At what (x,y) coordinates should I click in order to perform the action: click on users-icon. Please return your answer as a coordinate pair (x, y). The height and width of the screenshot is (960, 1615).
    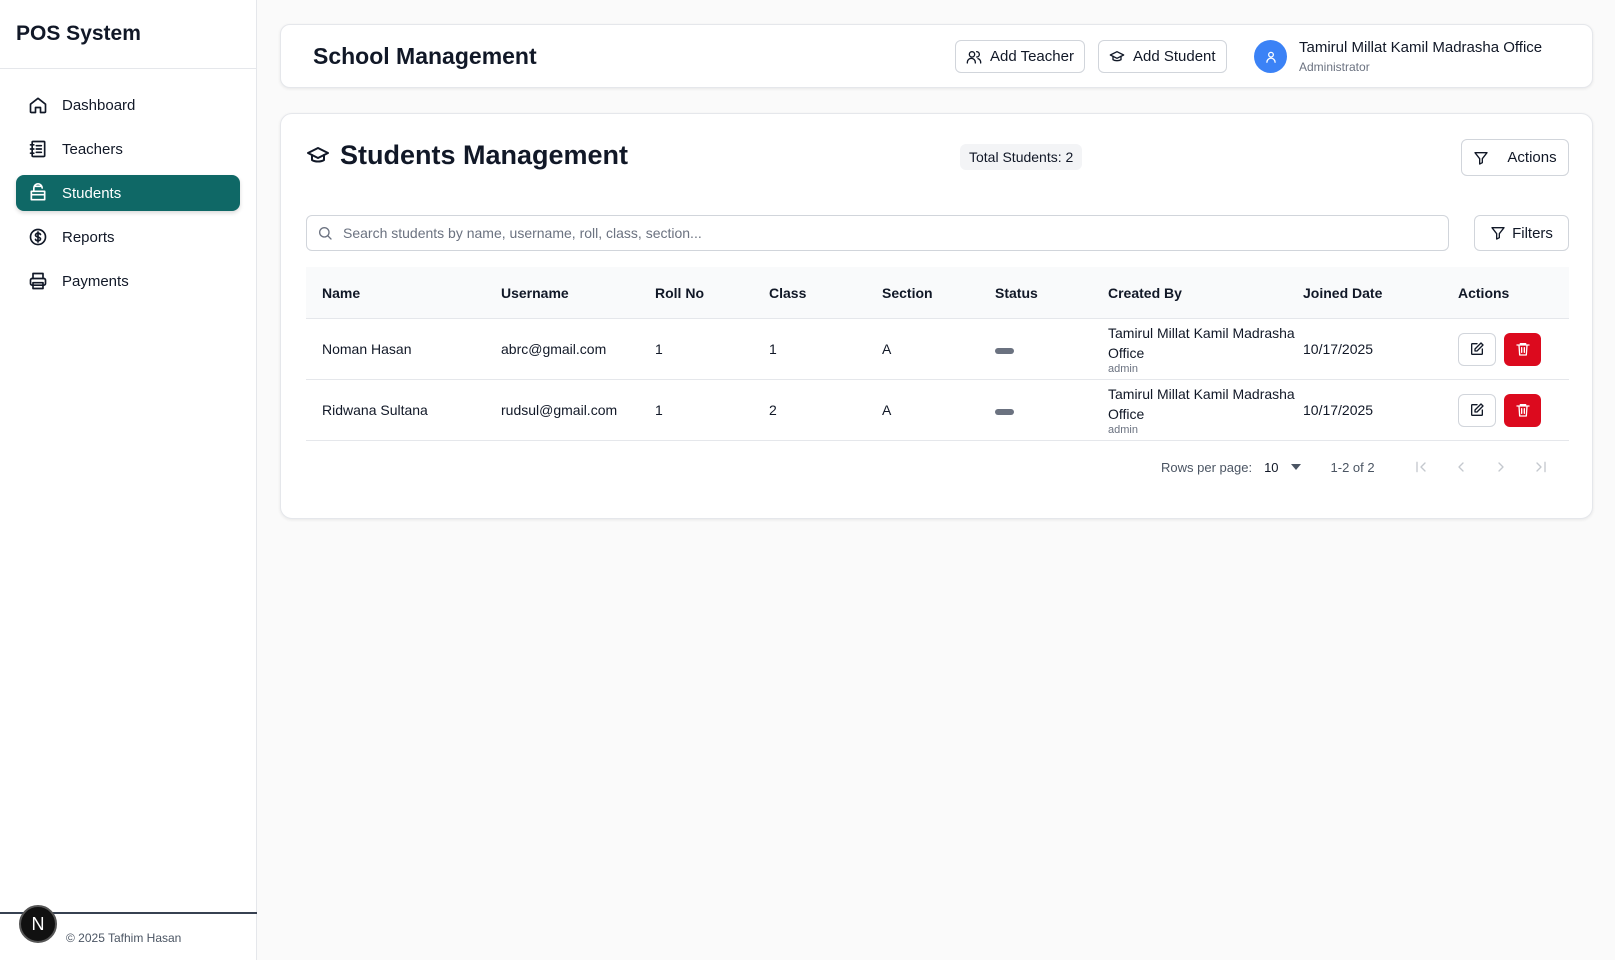
    Looking at the image, I should click on (974, 57).